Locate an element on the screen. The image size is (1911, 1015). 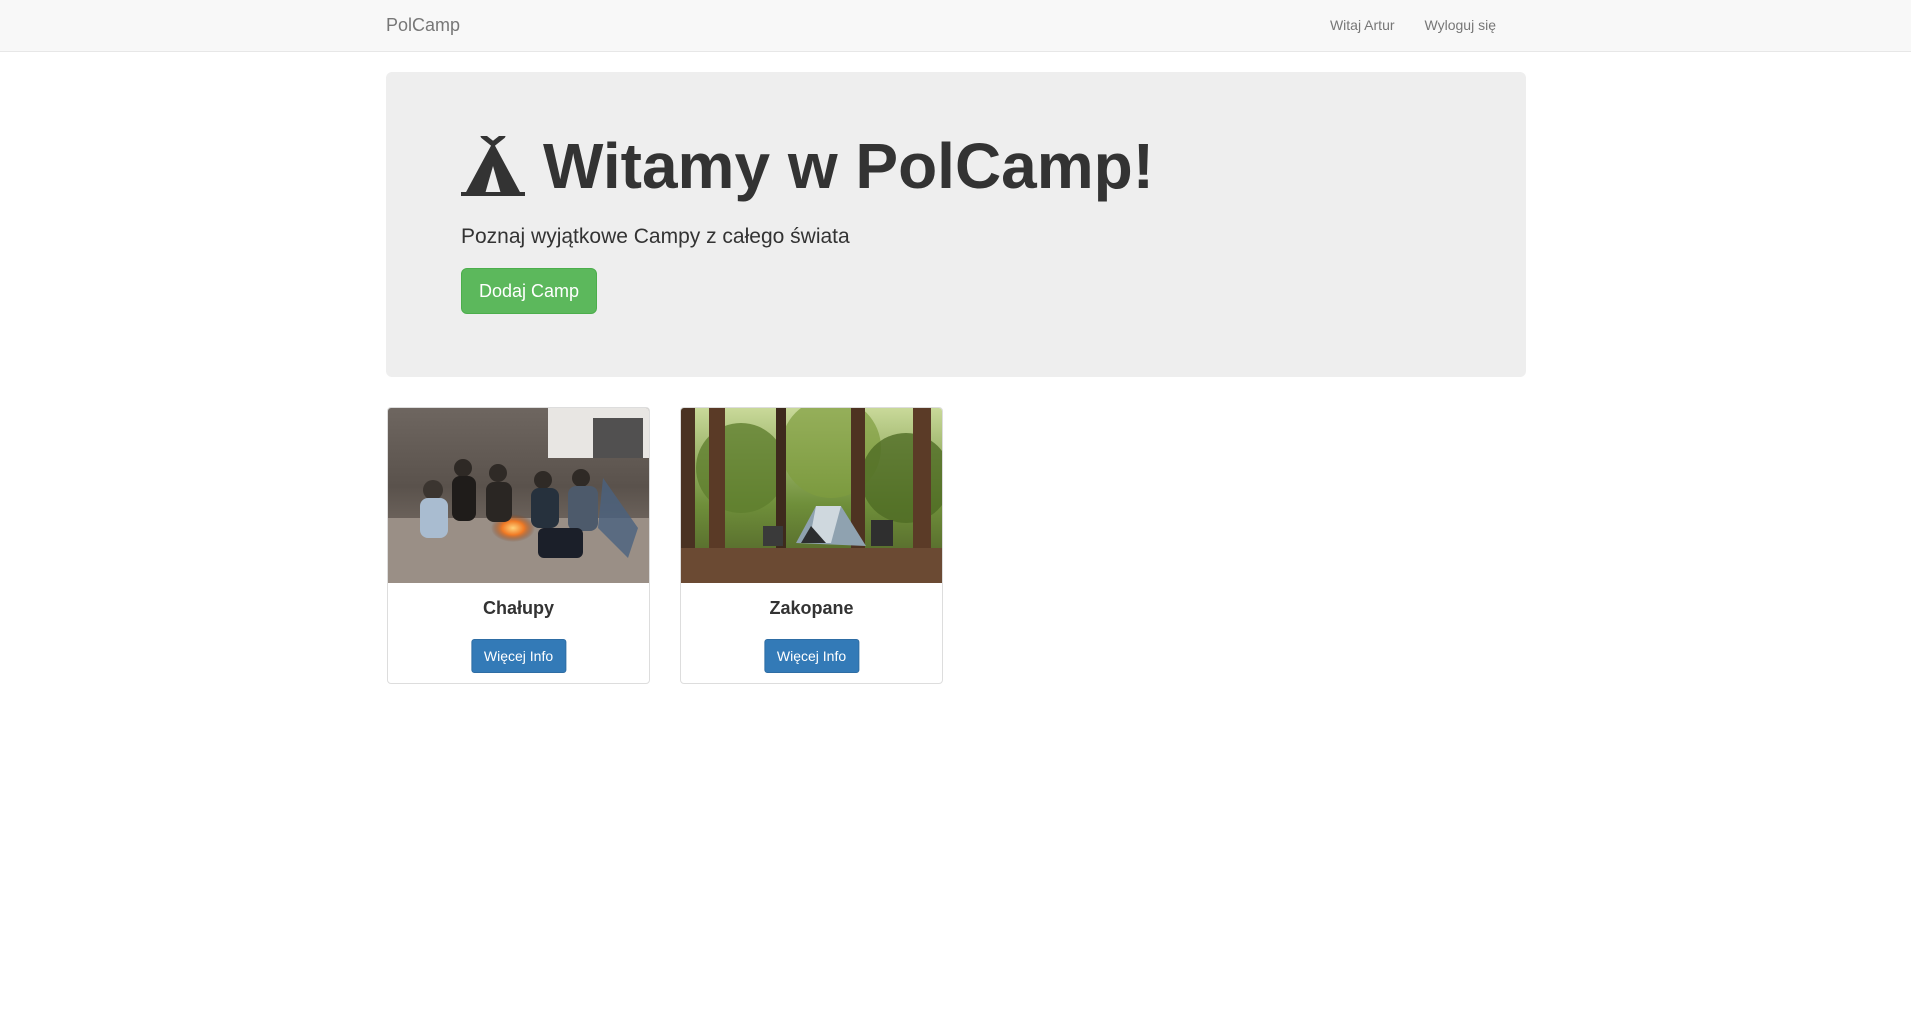
campground-image-zakopane is located at coordinates (811, 495).